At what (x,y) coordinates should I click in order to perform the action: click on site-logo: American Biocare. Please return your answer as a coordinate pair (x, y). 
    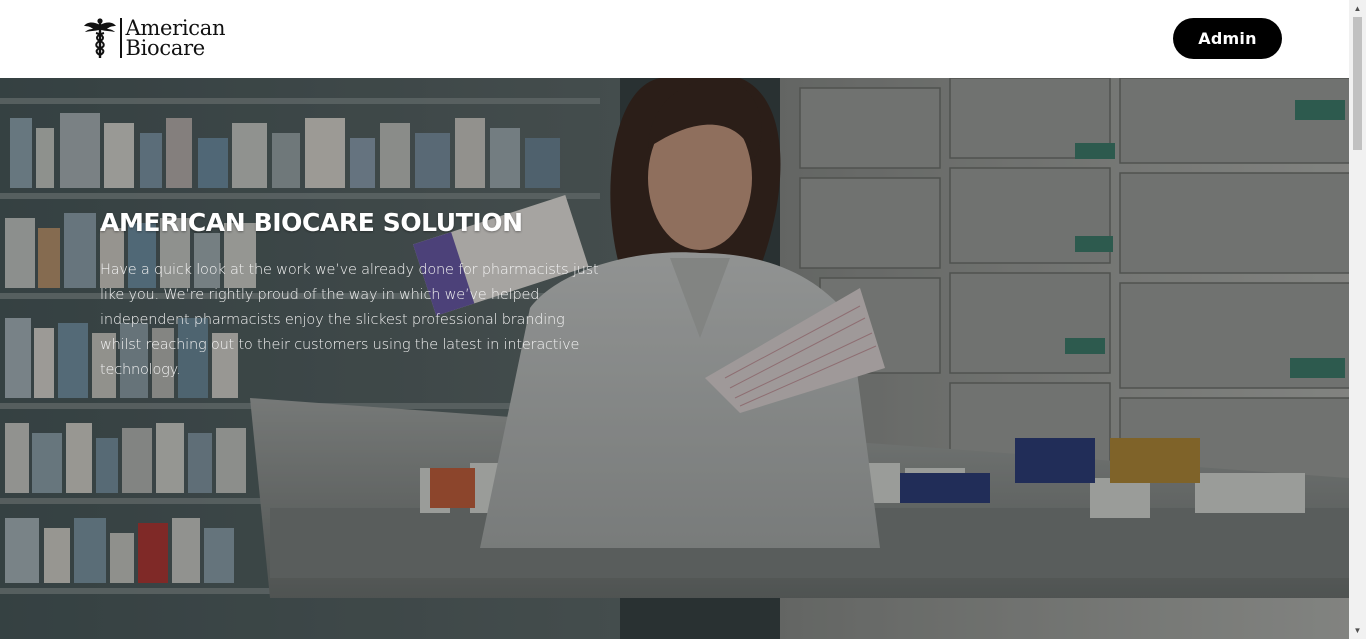
    Looking at the image, I should click on (154, 38).